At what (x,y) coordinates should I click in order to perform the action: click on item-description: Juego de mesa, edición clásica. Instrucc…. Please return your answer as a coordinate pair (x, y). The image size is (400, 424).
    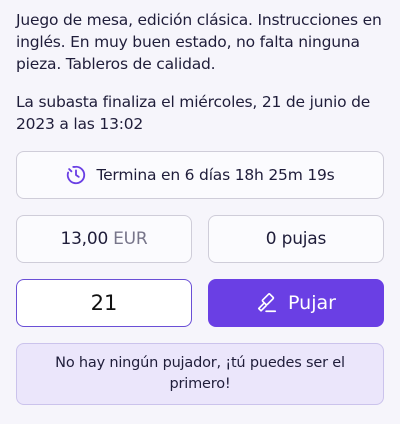
    Looking at the image, I should click on (199, 42).